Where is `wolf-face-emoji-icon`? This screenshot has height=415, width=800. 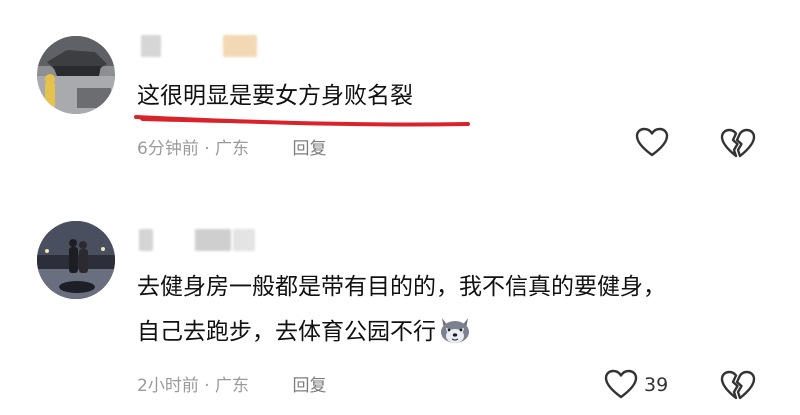 wolf-face-emoji-icon is located at coordinates (455, 330).